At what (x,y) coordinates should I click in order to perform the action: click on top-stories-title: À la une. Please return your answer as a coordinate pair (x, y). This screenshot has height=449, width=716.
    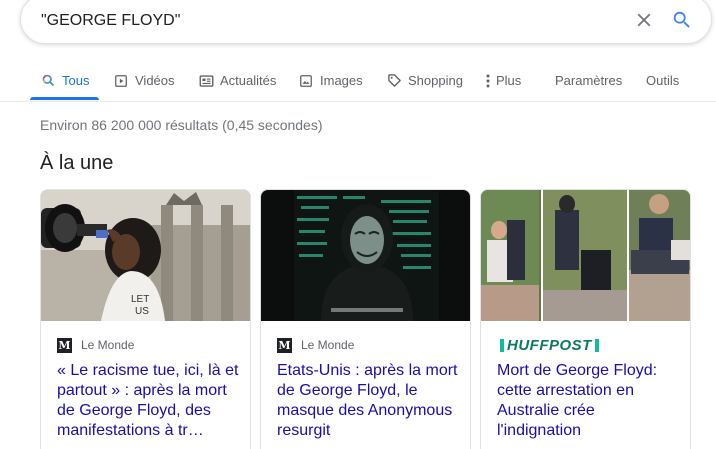
    Looking at the image, I should click on (77, 163).